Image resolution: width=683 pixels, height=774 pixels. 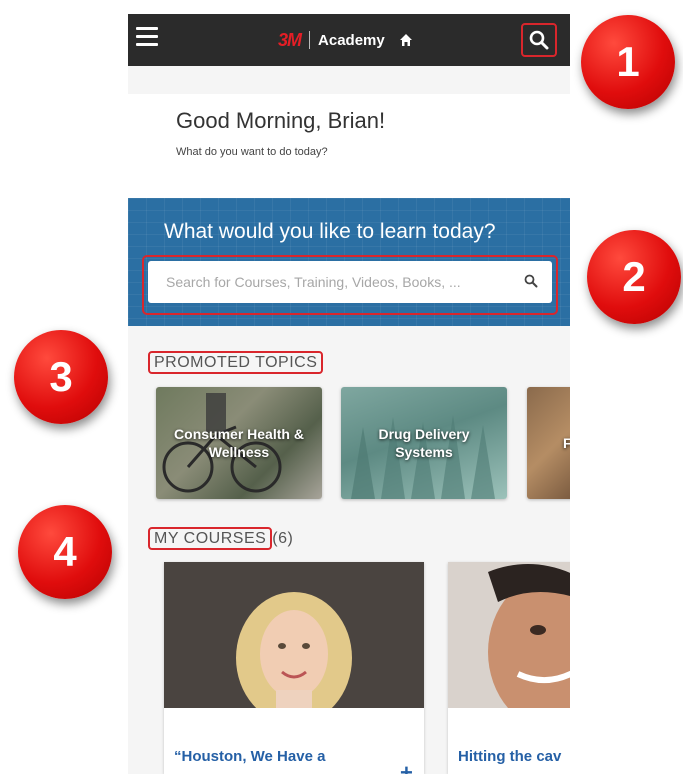 I want to click on promoted-topics-label: PROMOTED TOPICS, so click(x=236, y=362).